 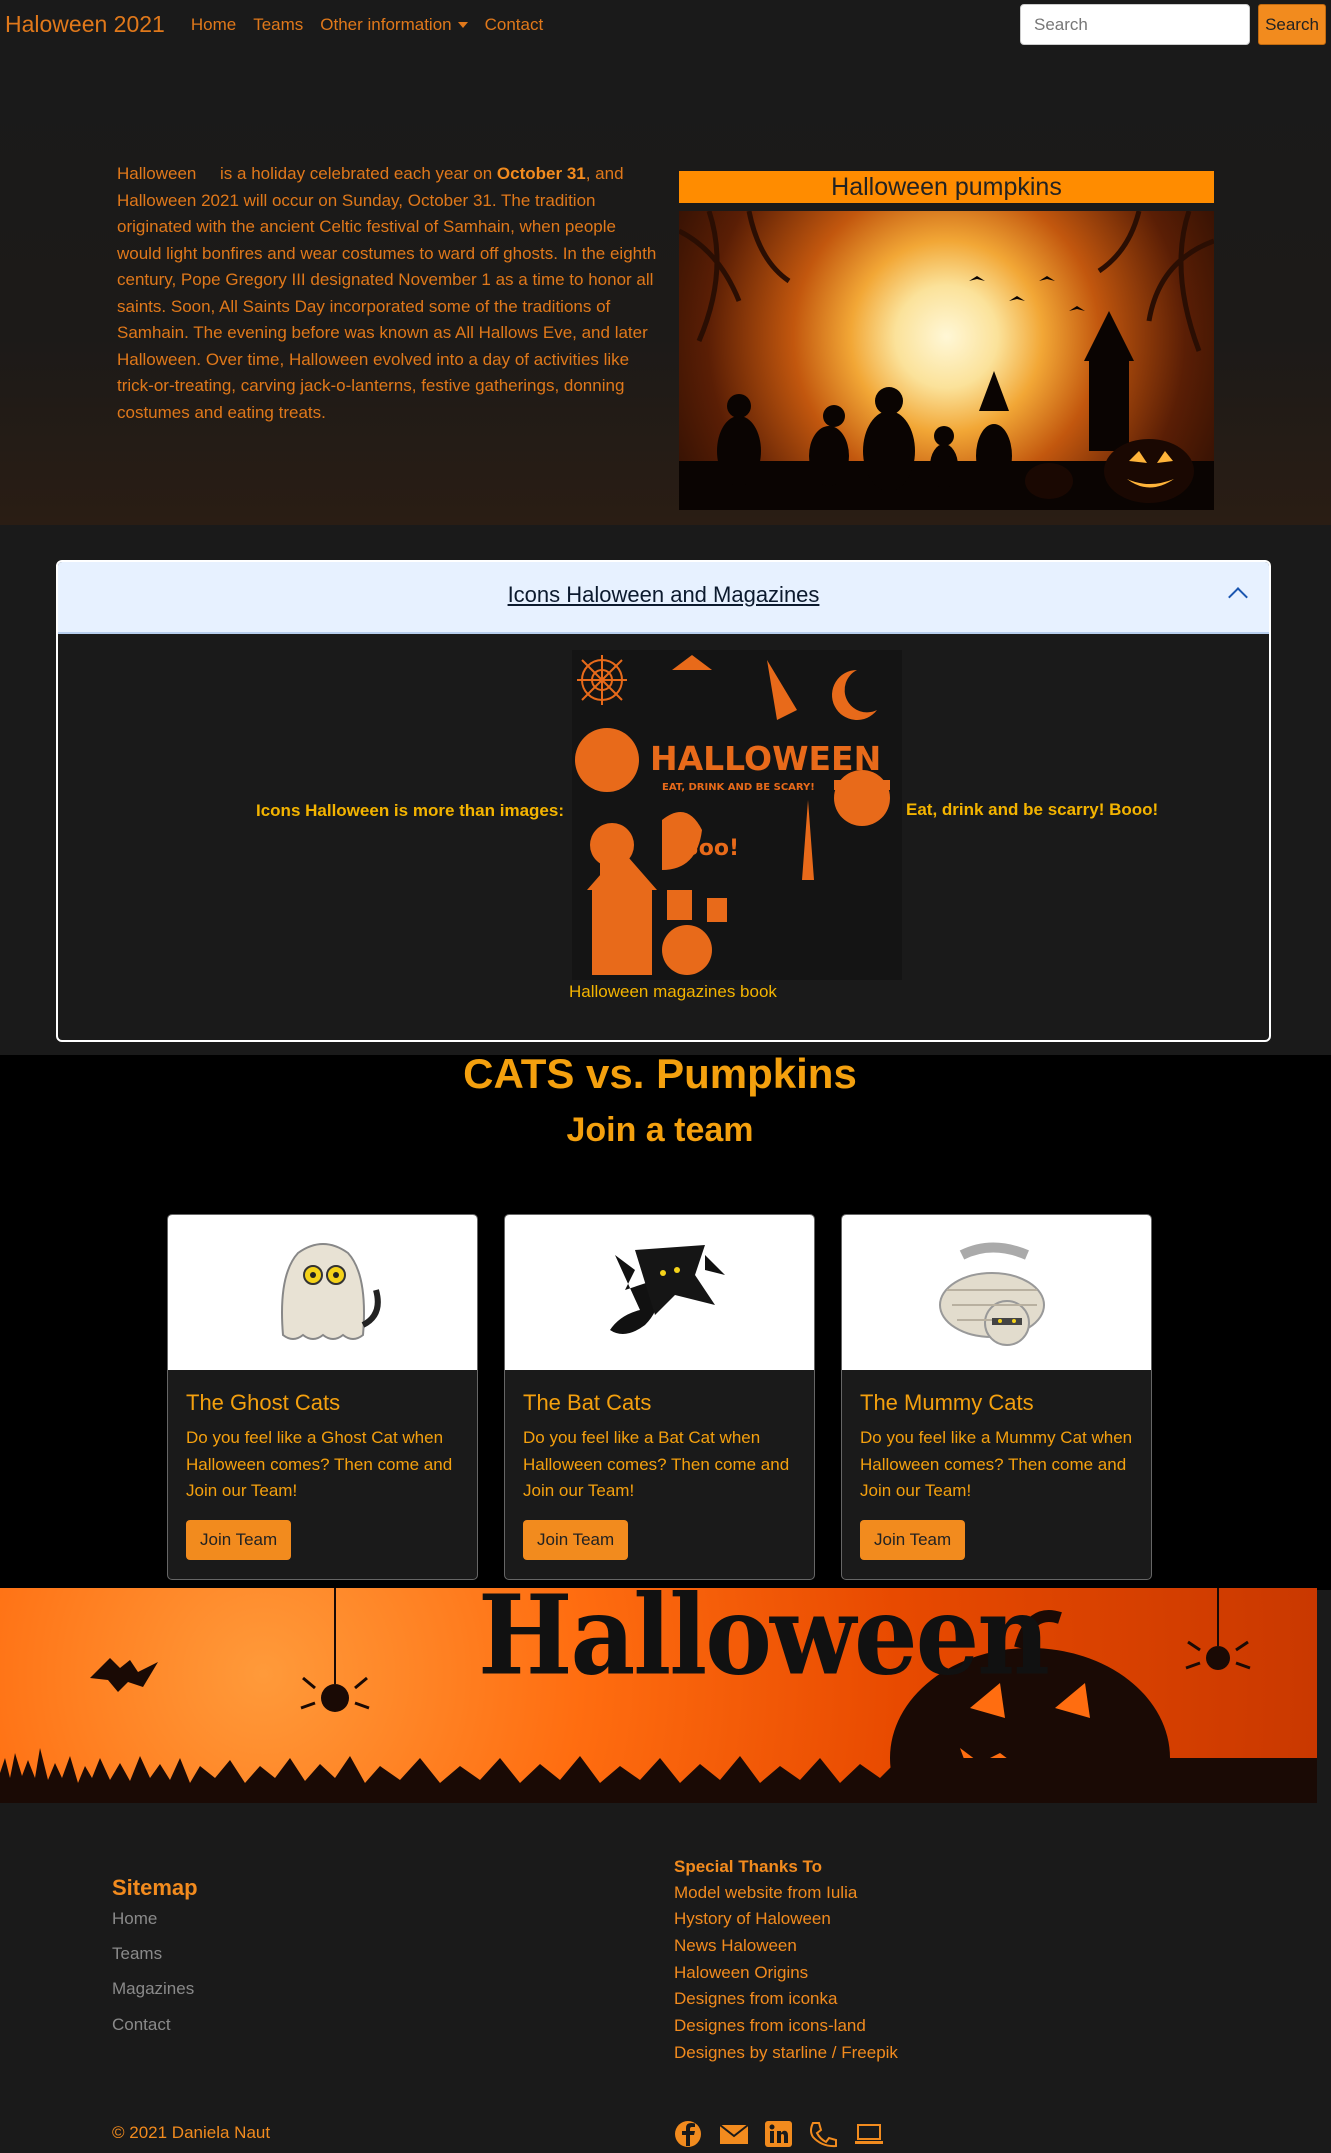 What do you see at coordinates (741, 1973) in the screenshot?
I see `thanks-link: Haloween Origins` at bounding box center [741, 1973].